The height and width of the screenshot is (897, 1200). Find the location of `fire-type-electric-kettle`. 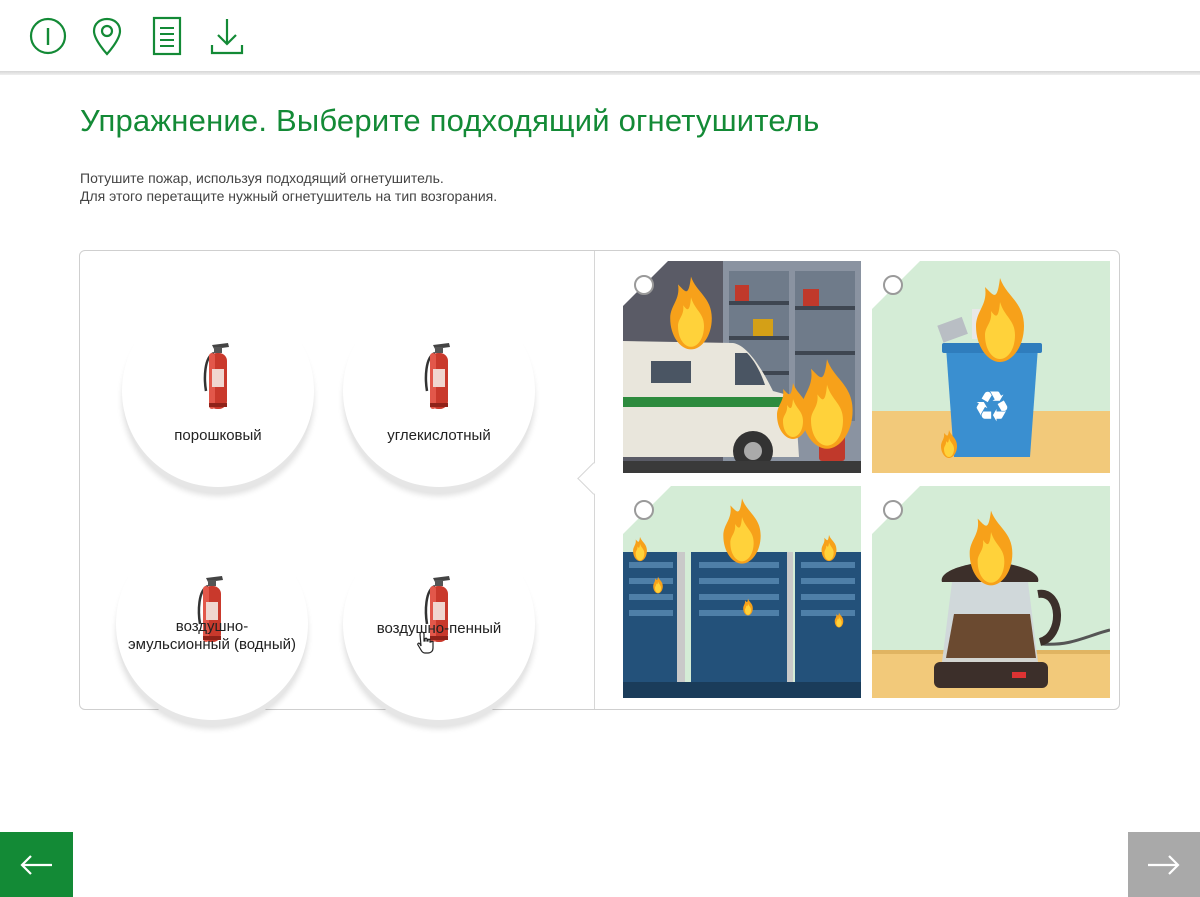

fire-type-electric-kettle is located at coordinates (991, 592).